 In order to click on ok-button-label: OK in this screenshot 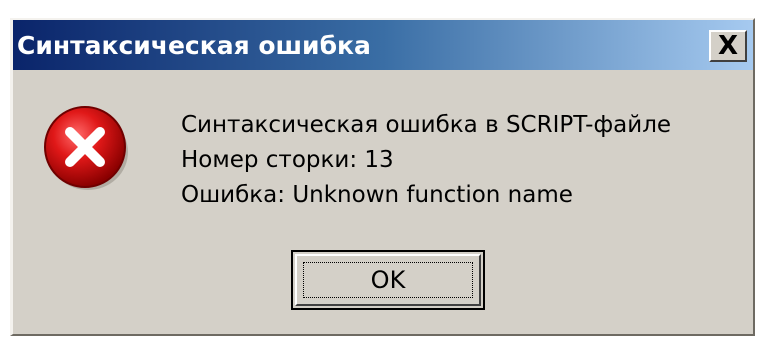, I will do `click(388, 280)`.